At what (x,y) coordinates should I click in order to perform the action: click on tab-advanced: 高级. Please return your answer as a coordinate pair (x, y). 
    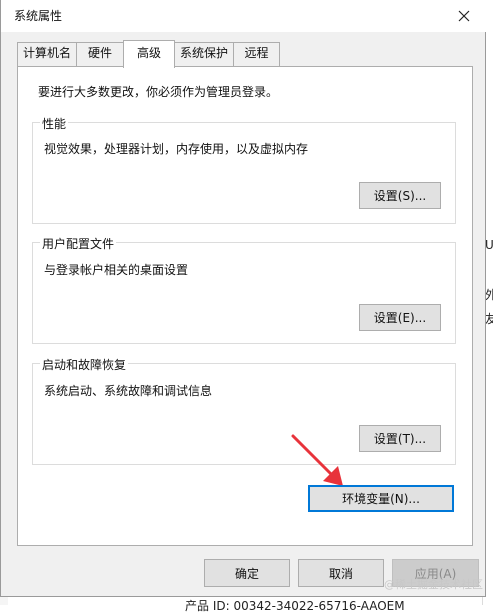
    Looking at the image, I should click on (149, 54).